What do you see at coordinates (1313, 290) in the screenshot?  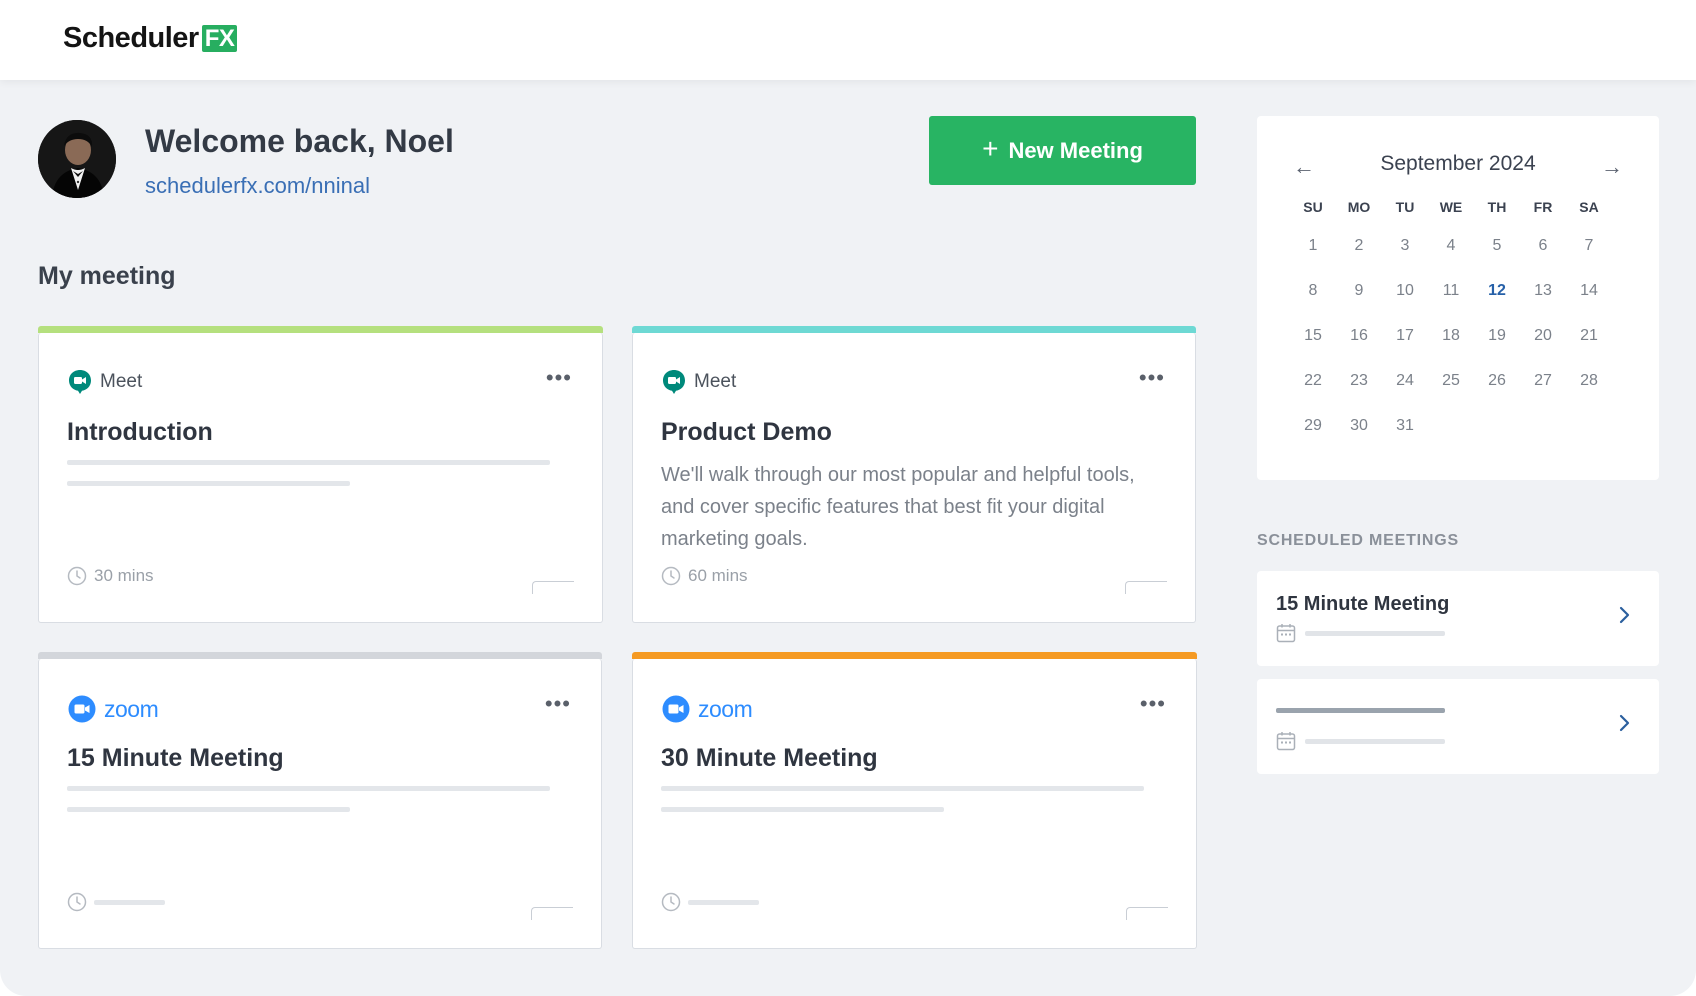 I see `calendar-day: 8` at bounding box center [1313, 290].